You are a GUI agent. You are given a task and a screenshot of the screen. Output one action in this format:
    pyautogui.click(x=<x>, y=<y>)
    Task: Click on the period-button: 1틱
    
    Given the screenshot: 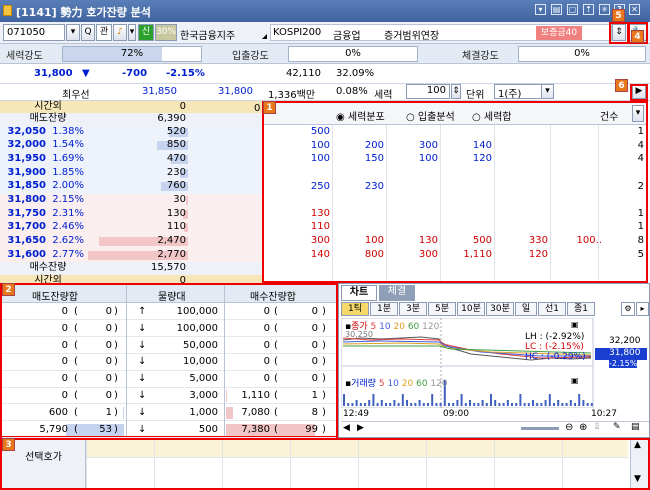 What is the action you would take?
    pyautogui.click(x=355, y=309)
    